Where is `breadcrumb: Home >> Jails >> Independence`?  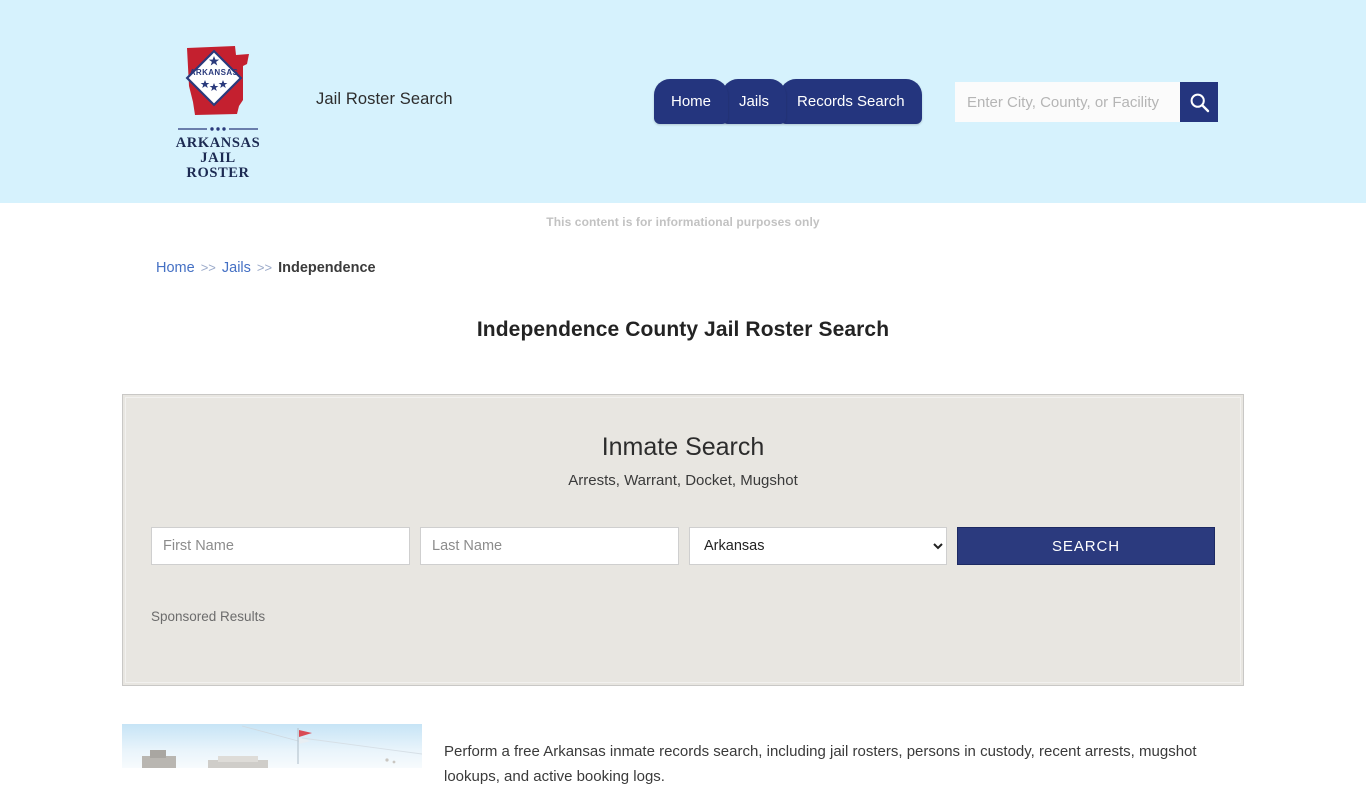 breadcrumb: Home >> Jails >> Independence is located at coordinates (761, 268).